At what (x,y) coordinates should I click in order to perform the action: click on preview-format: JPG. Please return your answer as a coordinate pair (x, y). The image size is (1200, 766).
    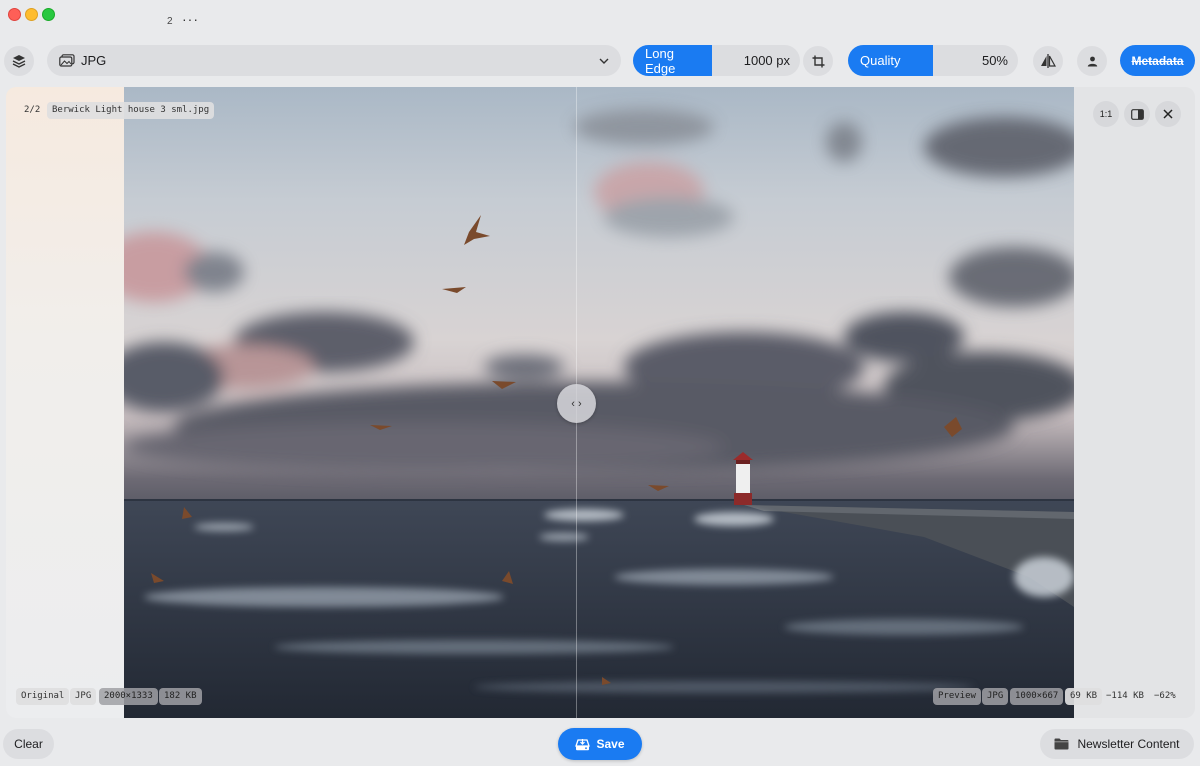
    Looking at the image, I should click on (995, 696).